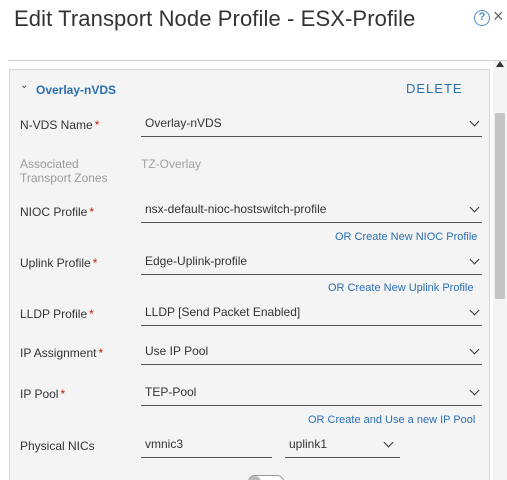  Describe the element at coordinates (24, 85) in the screenshot. I see `chevron-down-icon: ⌄` at that location.